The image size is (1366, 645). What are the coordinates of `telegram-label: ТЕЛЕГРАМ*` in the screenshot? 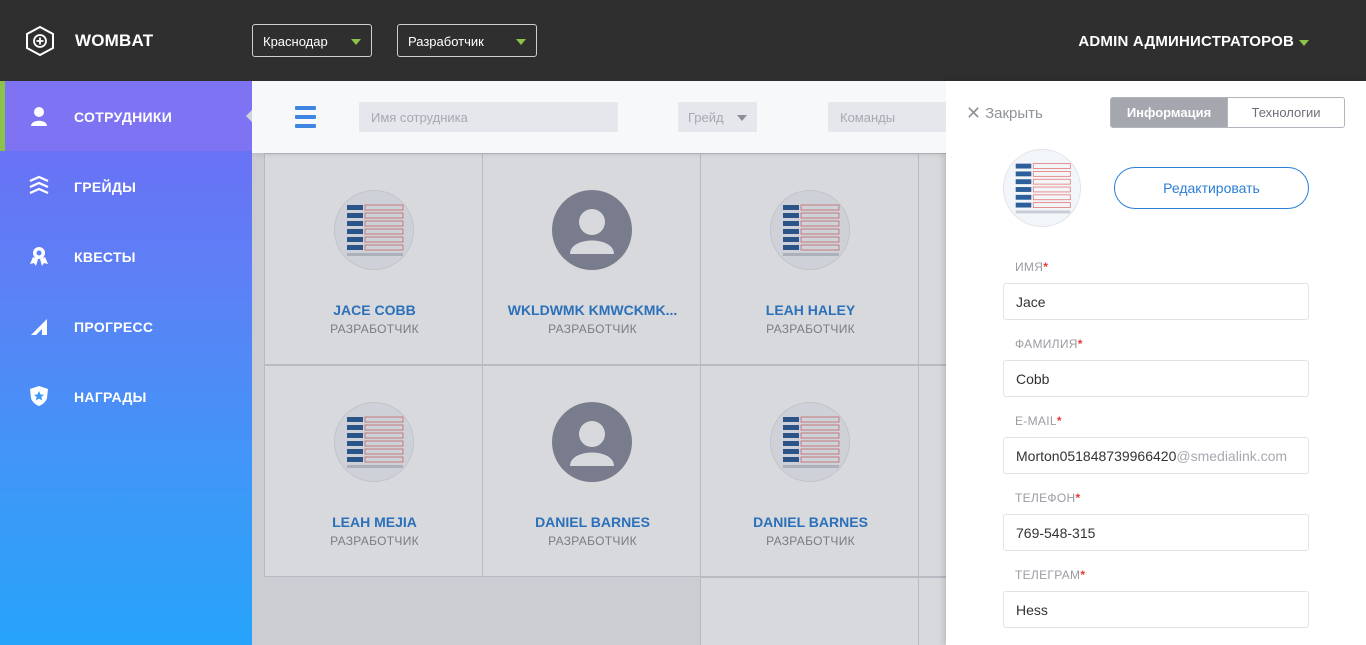 It's located at (1050, 575).